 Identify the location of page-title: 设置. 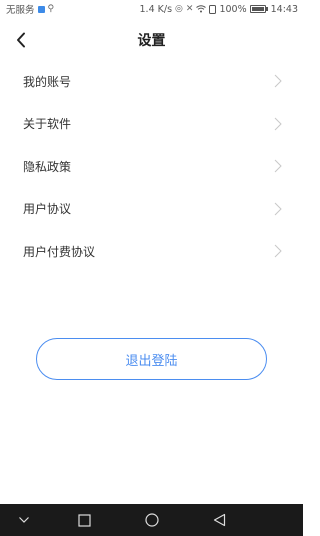
(151, 41).